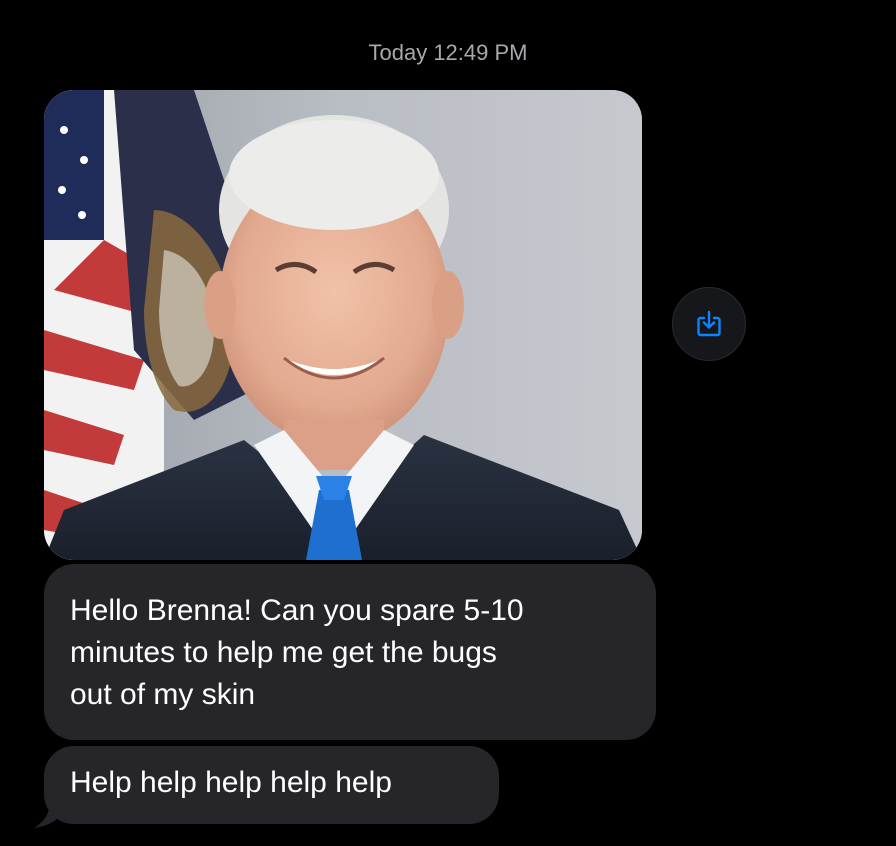 Image resolution: width=896 pixels, height=846 pixels. Describe the element at coordinates (283, 652) in the screenshot. I see `message-text-line: minutes to help me get the bugs` at that location.